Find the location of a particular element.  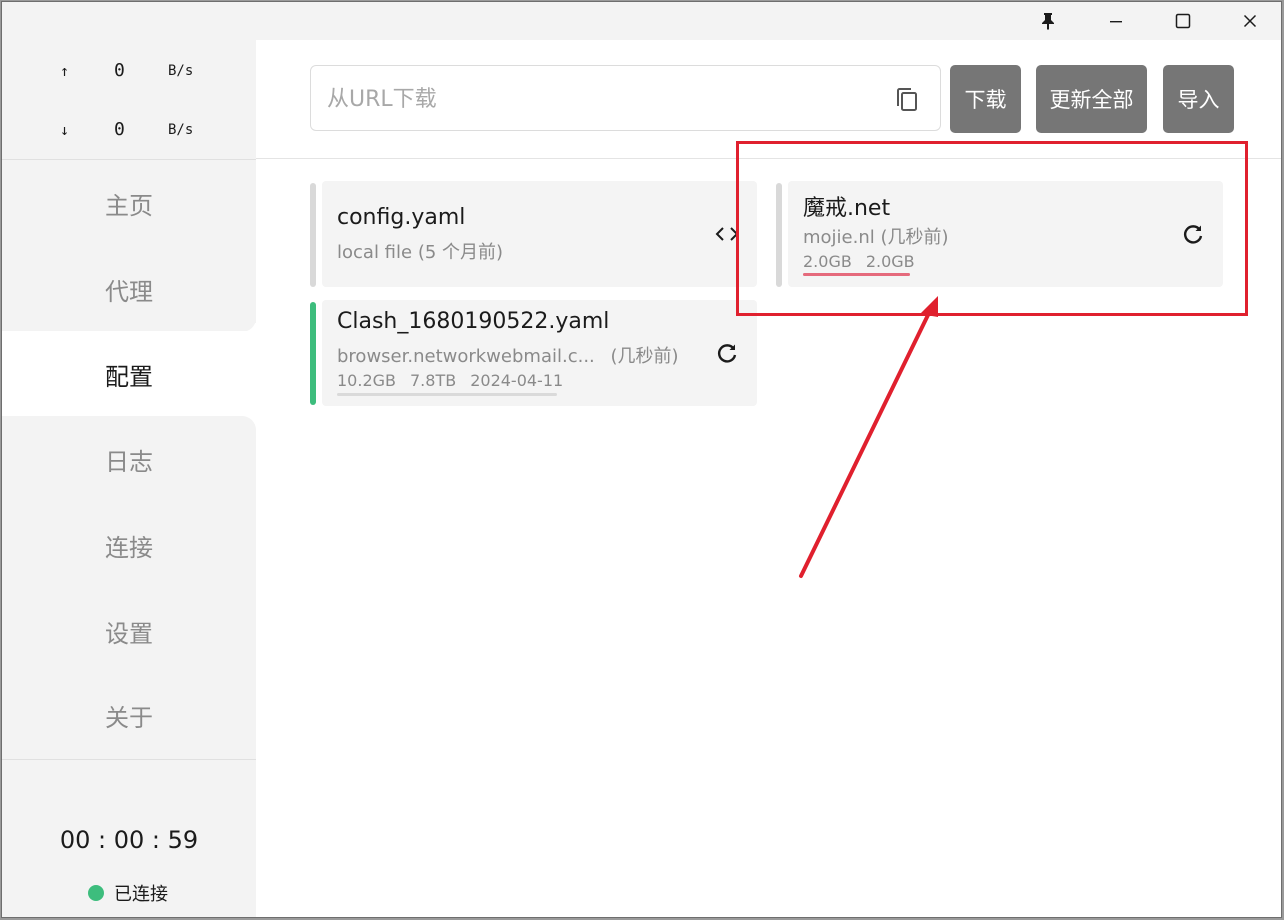

download-unit: B/s is located at coordinates (181, 130).